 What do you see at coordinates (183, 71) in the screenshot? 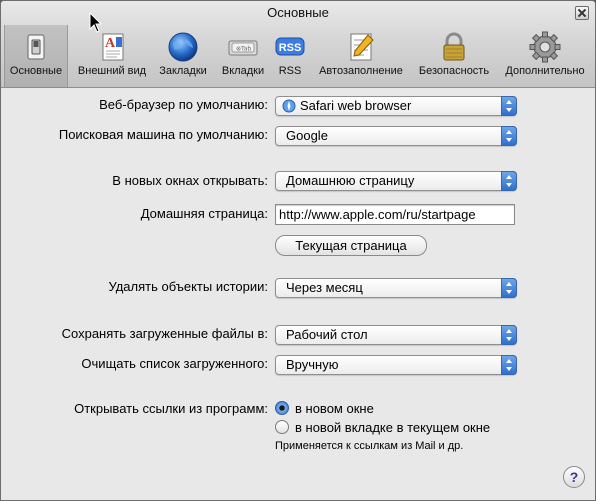
I see `tab-label: Закладки` at bounding box center [183, 71].